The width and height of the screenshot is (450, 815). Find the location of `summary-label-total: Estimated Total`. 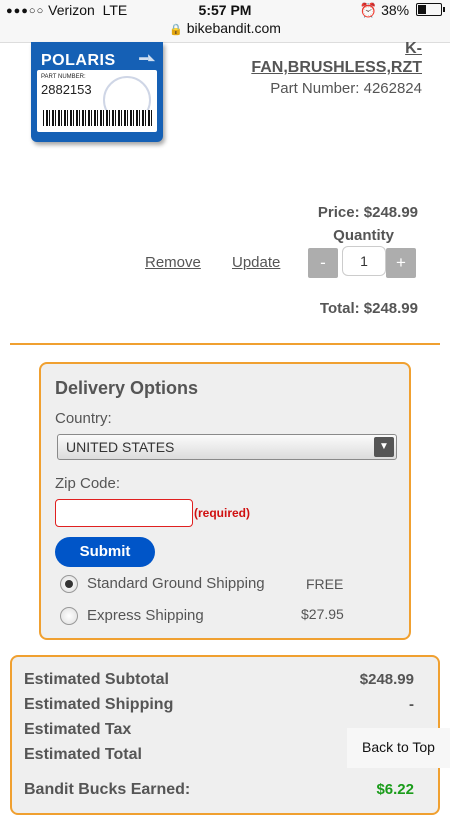

summary-label-total: Estimated Total is located at coordinates (83, 754).